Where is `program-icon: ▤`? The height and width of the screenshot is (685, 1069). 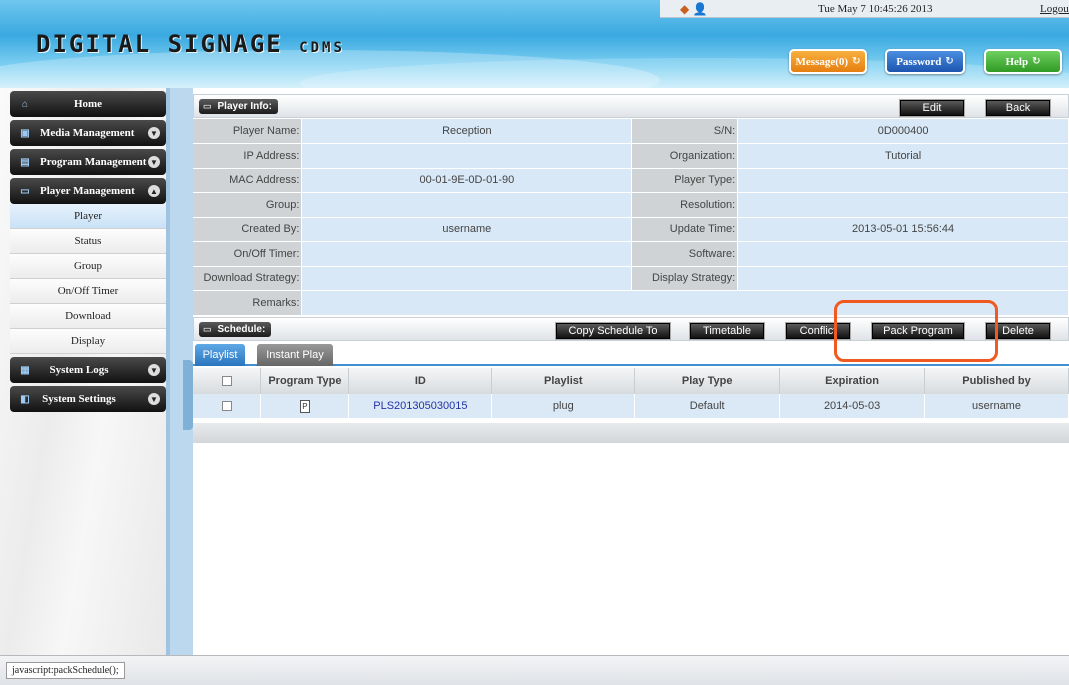 program-icon: ▤ is located at coordinates (25, 162).